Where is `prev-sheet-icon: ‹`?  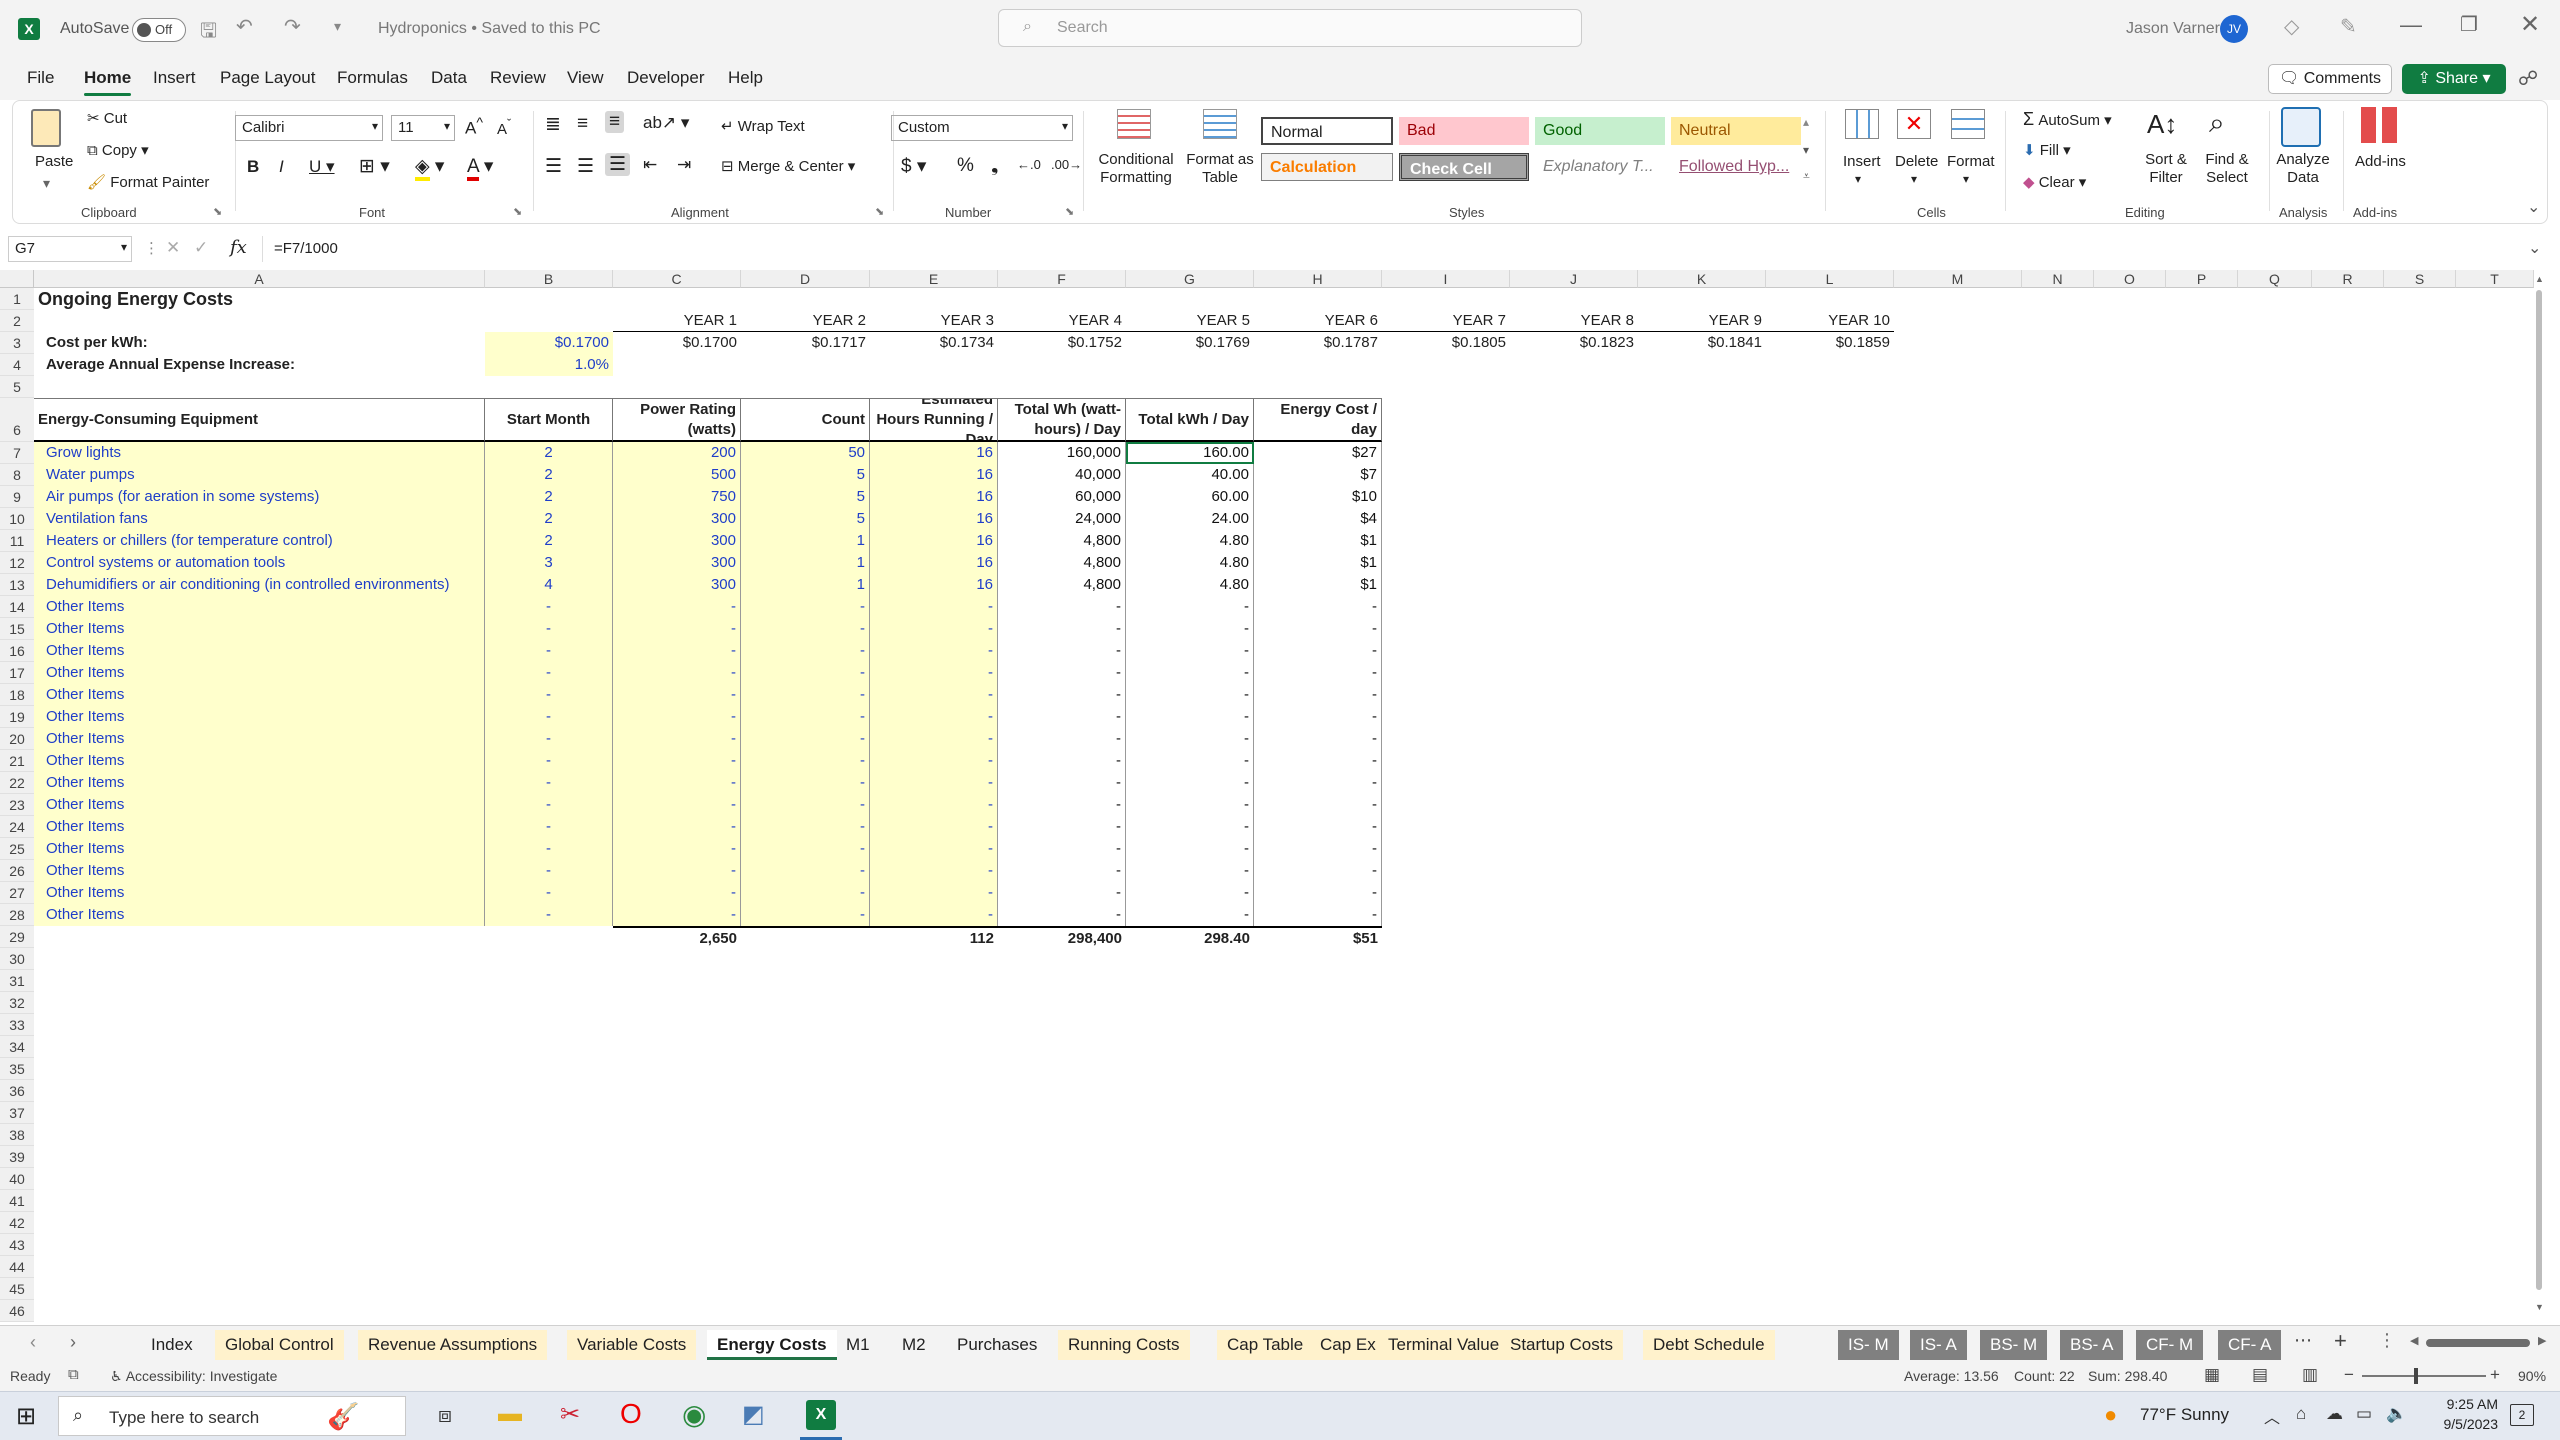
prev-sheet-icon: ‹ is located at coordinates (33, 1342).